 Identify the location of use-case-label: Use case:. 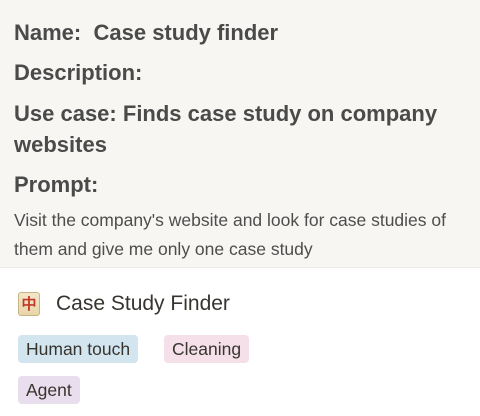
(65, 113).